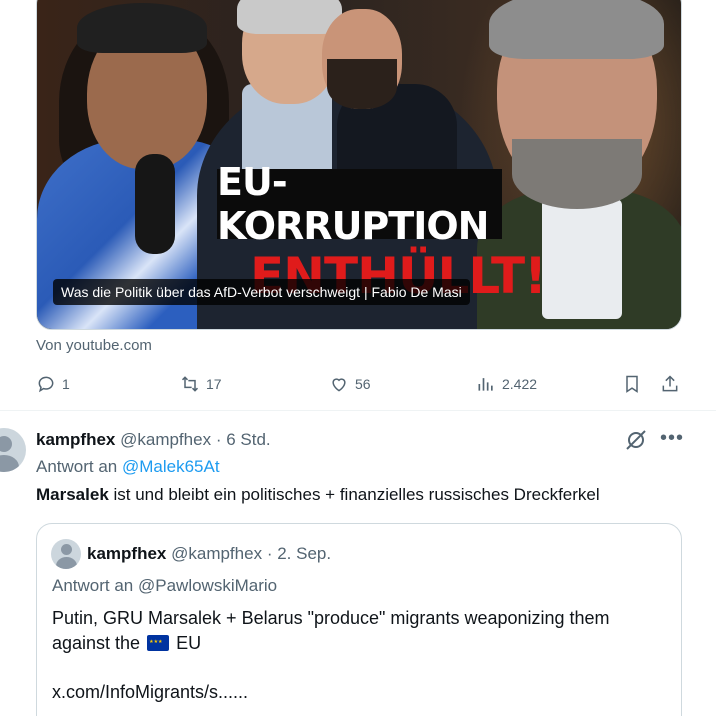 The height and width of the screenshot is (716, 716). What do you see at coordinates (75, 439) in the screenshot?
I see `author-name: kampfhex` at bounding box center [75, 439].